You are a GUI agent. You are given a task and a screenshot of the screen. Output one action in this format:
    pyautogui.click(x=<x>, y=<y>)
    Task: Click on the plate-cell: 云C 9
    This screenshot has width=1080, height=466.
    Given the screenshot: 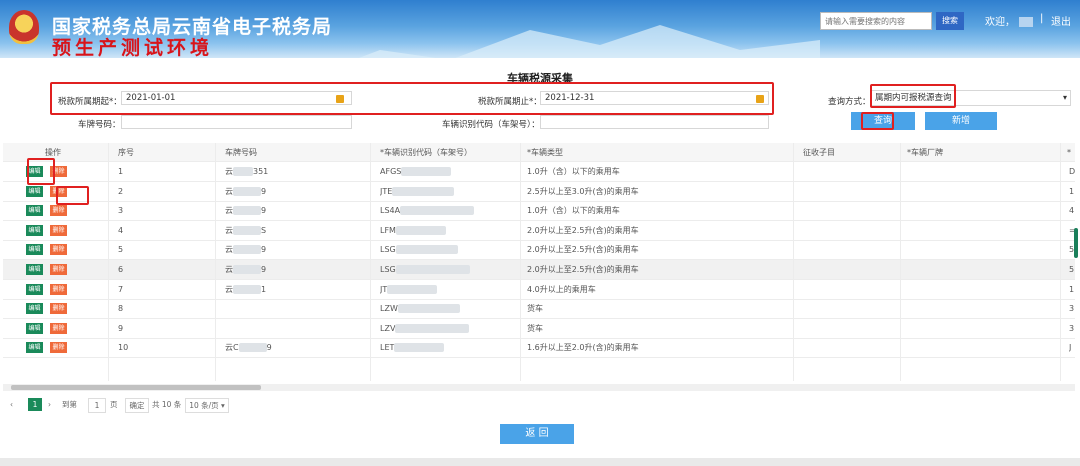 What is the action you would take?
    pyautogui.click(x=248, y=348)
    